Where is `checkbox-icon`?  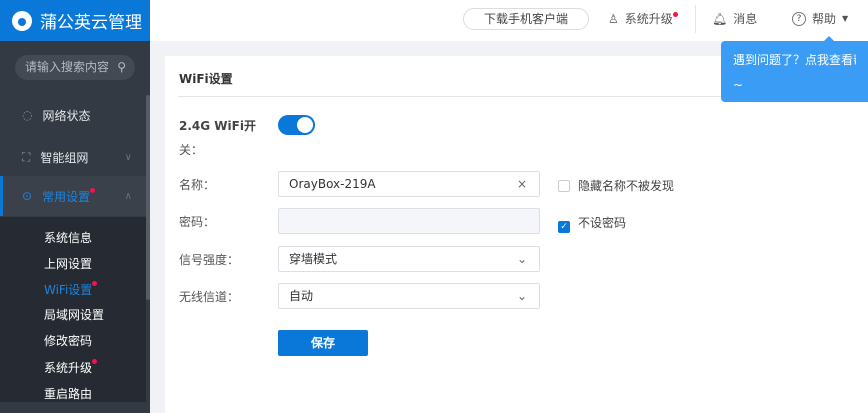
checkbox-icon is located at coordinates (564, 186).